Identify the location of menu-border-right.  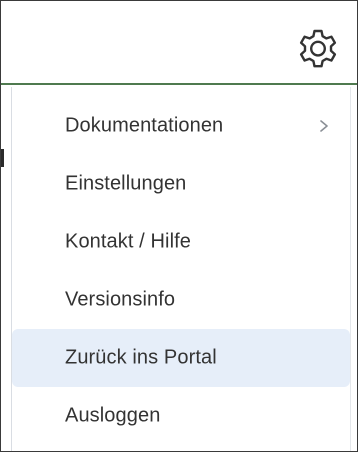
(350, 269).